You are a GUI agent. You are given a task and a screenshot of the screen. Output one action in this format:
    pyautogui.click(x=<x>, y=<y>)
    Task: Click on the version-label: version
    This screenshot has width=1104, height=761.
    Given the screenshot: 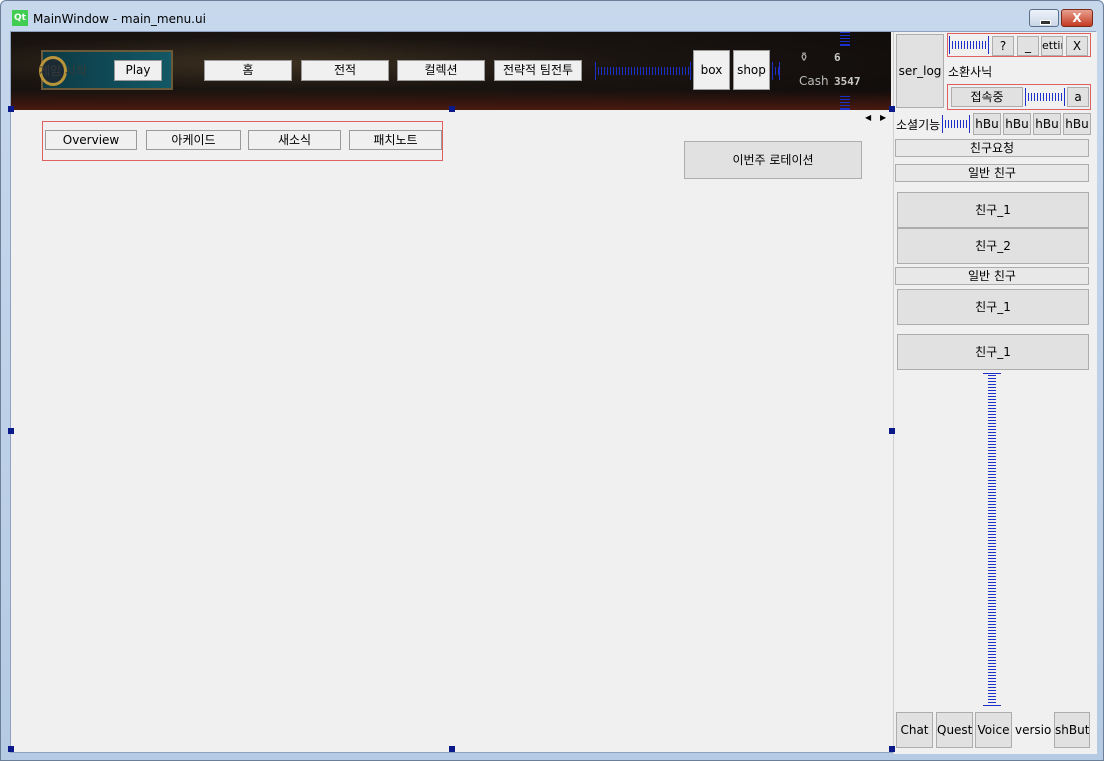 What is the action you would take?
    pyautogui.click(x=1033, y=730)
    